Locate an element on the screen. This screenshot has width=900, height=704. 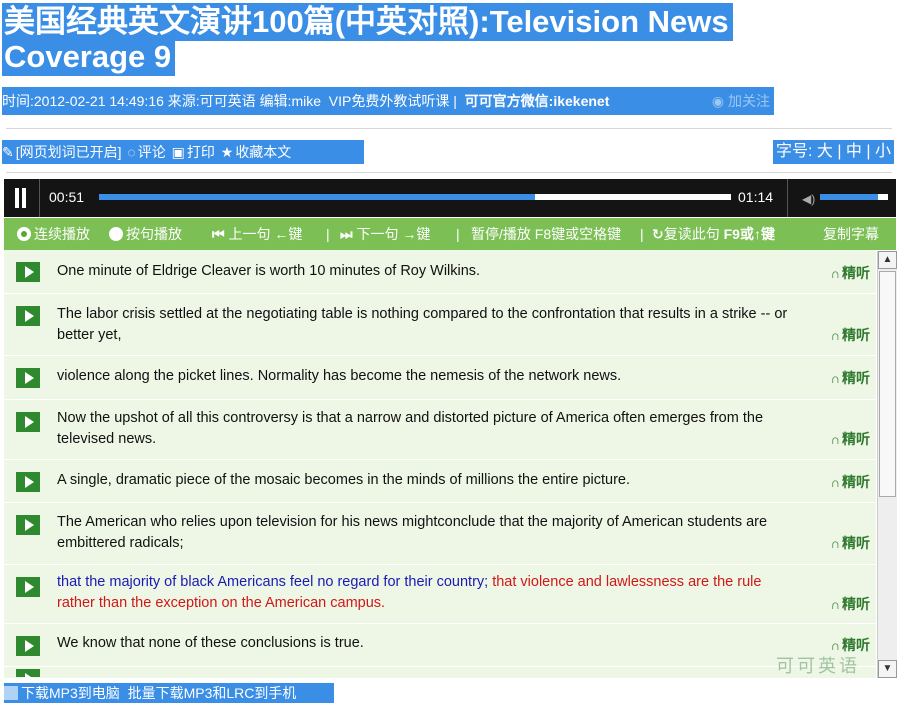
current-time: 00:51 is located at coordinates (67, 197).